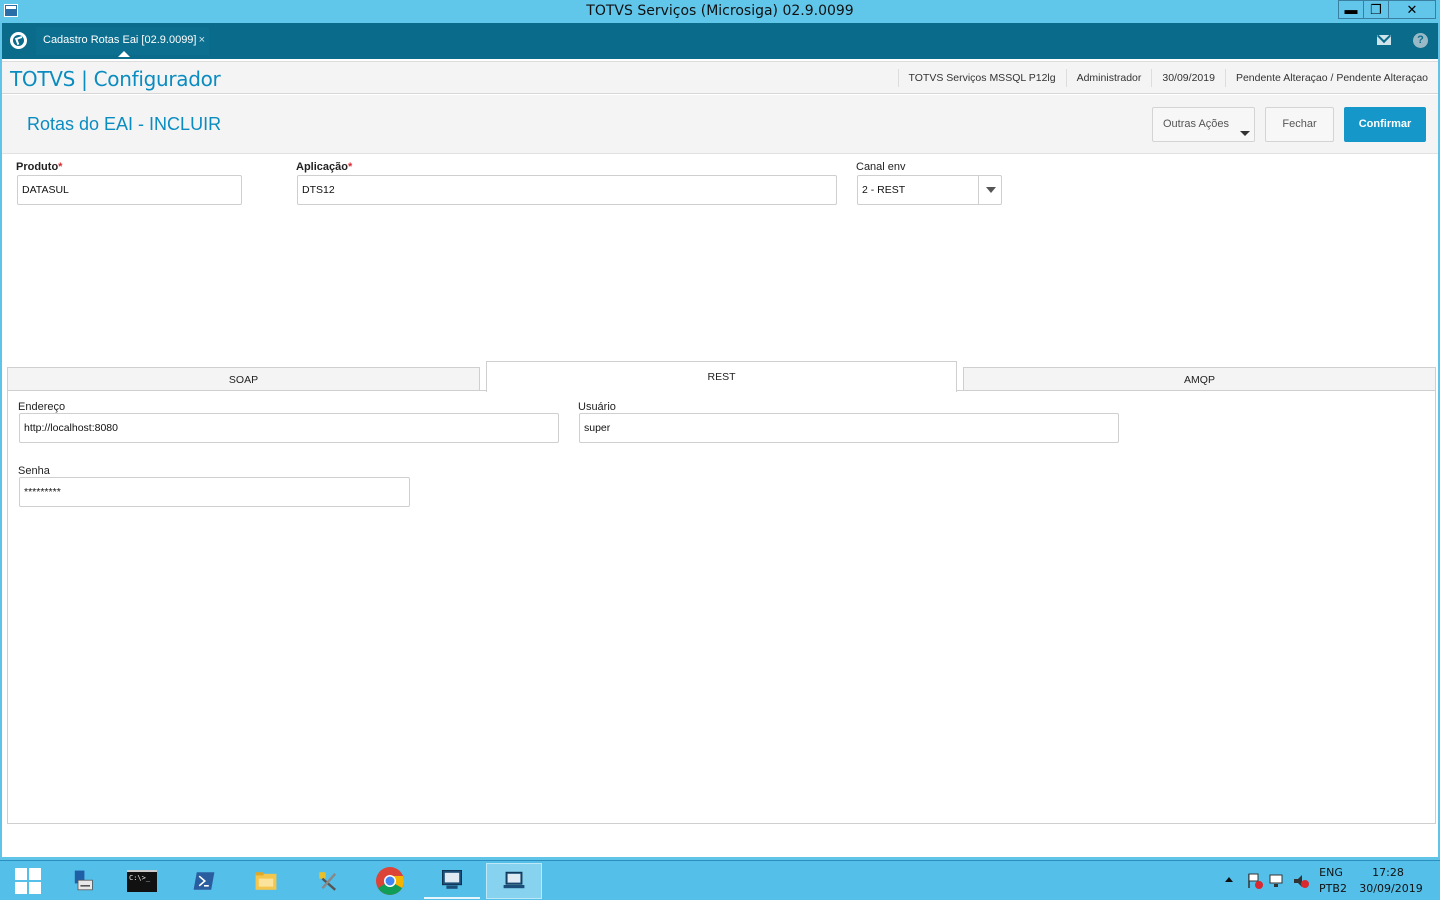 The height and width of the screenshot is (900, 1440). Describe the element at coordinates (202, 40) in the screenshot. I see `close-tab-icon: ×` at that location.